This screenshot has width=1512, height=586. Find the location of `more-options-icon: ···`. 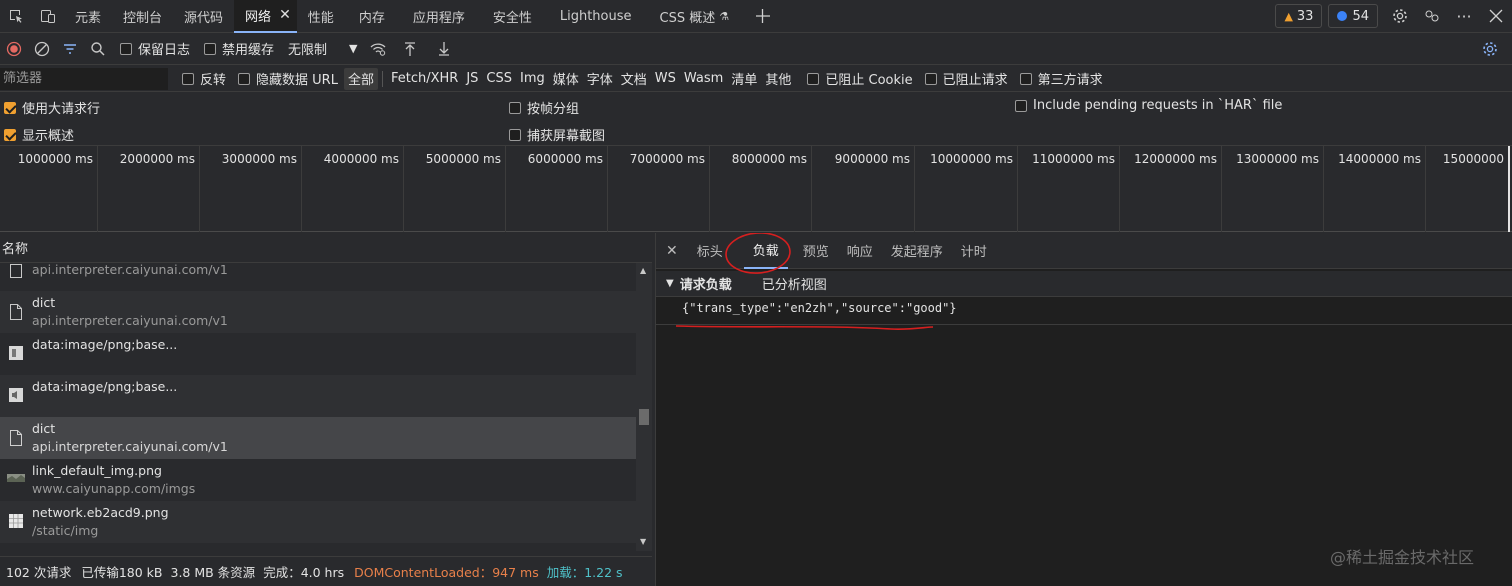

more-options-icon: ··· is located at coordinates (1464, 16).